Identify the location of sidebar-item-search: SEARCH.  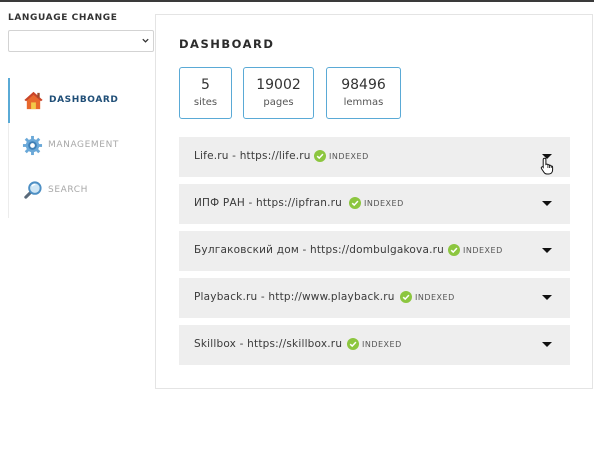
(79, 190).